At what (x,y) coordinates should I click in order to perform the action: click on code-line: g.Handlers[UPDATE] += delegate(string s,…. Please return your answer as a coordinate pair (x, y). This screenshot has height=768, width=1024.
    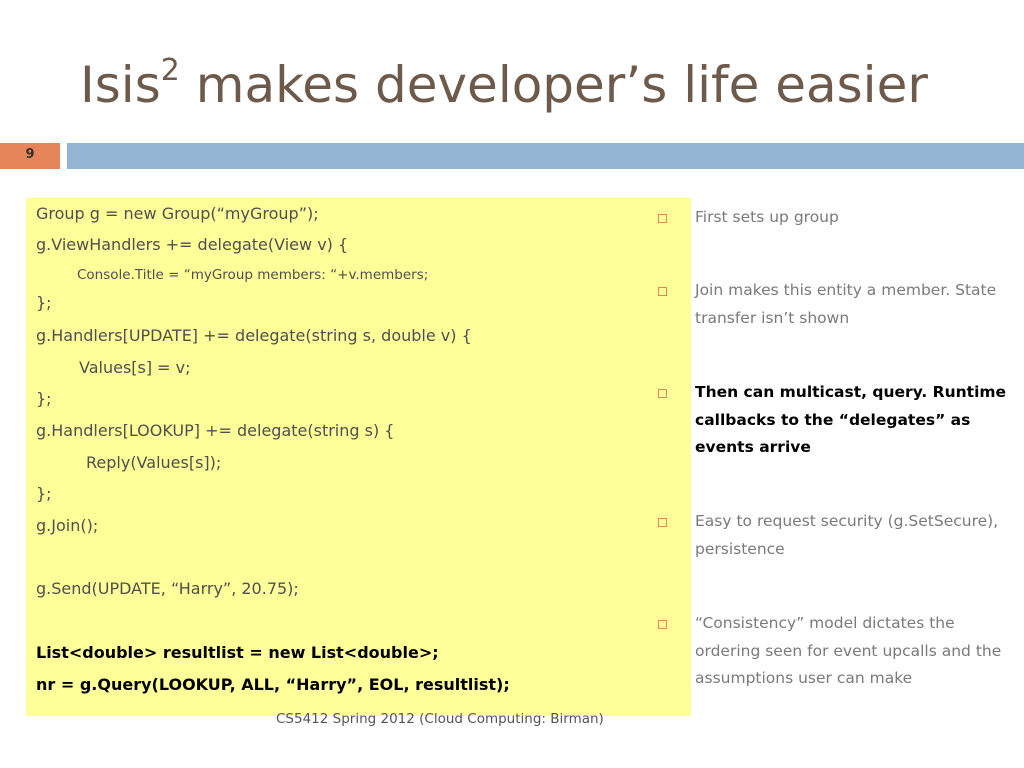
    Looking at the image, I should click on (254, 335).